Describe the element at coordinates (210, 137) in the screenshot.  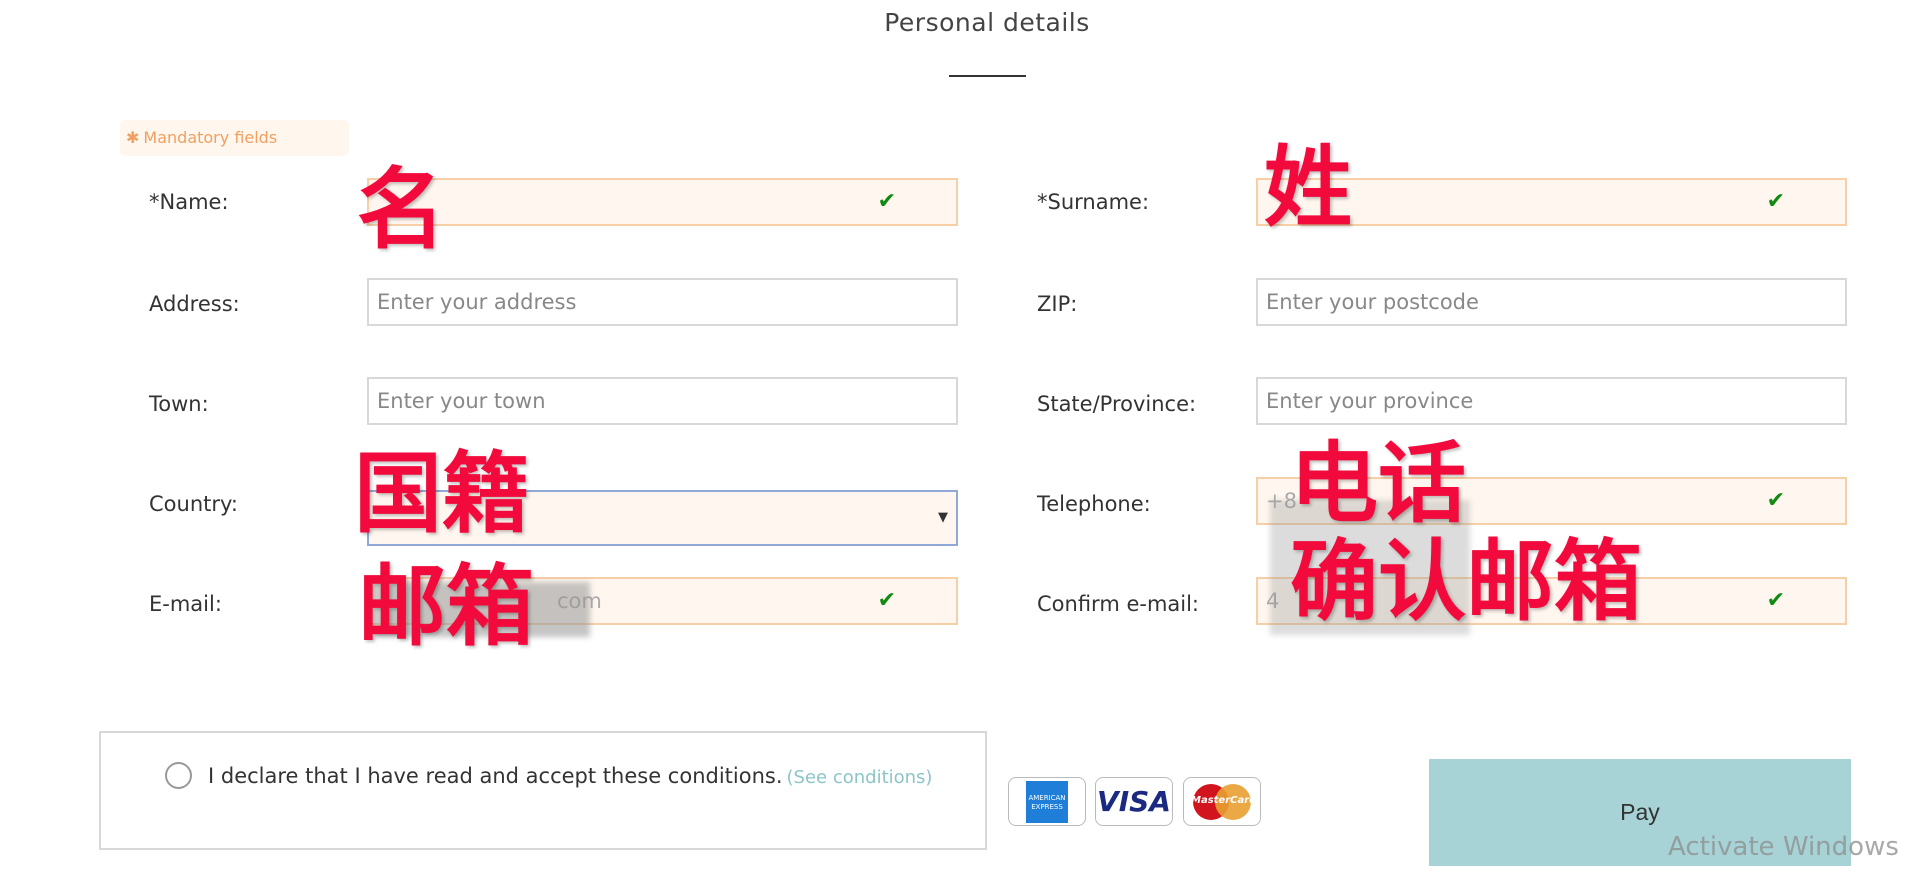
I see `mandatory-label: Mandatory fields` at that location.